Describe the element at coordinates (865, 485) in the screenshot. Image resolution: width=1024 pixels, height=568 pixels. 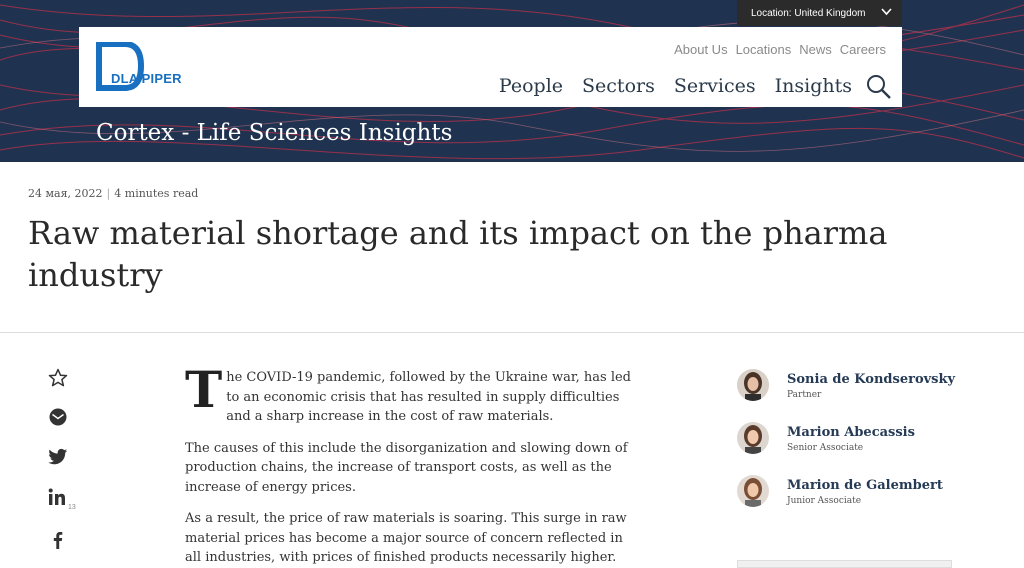
I see `author-name: Marion de Galembert` at that location.